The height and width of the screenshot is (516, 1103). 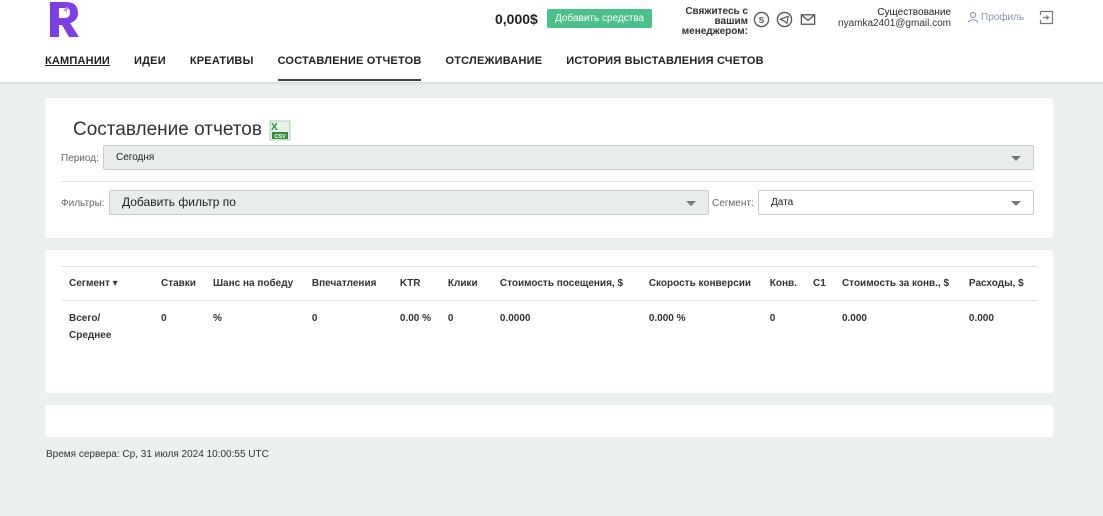 I want to click on page-title-text: Составление отчетов, so click(x=167, y=129).